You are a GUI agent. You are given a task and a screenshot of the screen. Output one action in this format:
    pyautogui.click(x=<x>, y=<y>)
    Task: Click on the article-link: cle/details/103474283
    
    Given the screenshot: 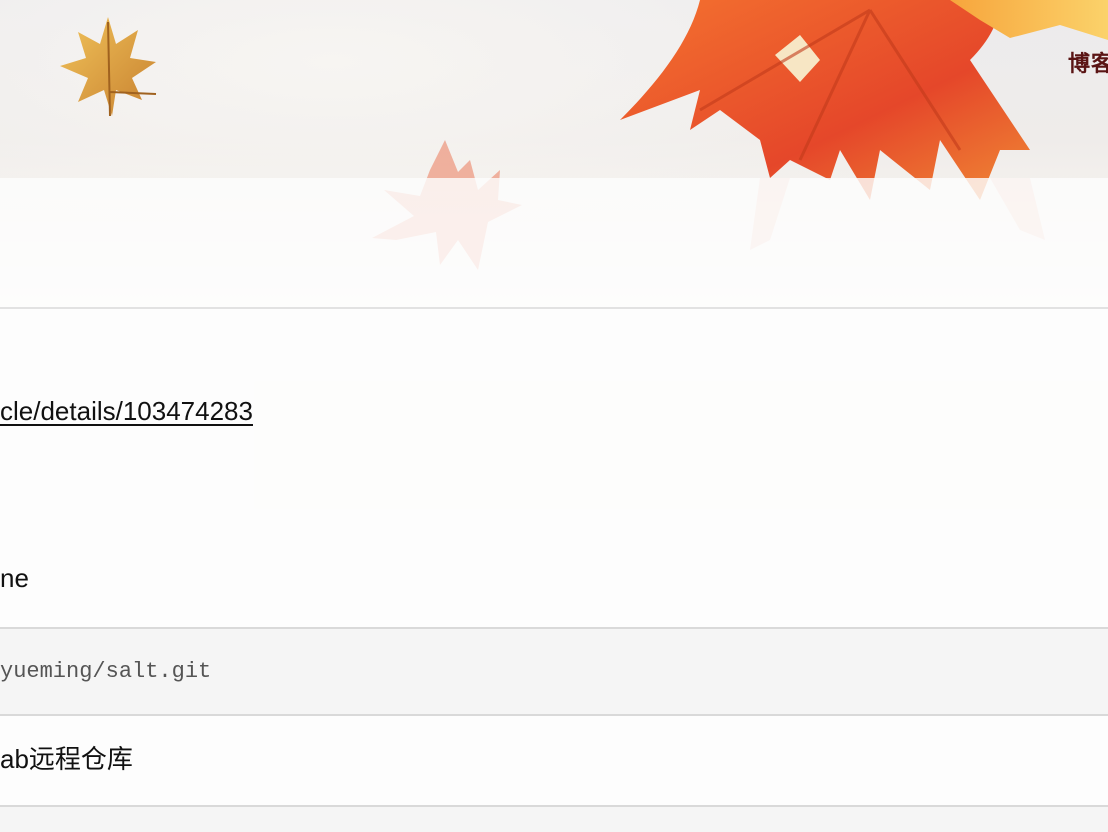 What is the action you would take?
    pyautogui.click(x=126, y=411)
    